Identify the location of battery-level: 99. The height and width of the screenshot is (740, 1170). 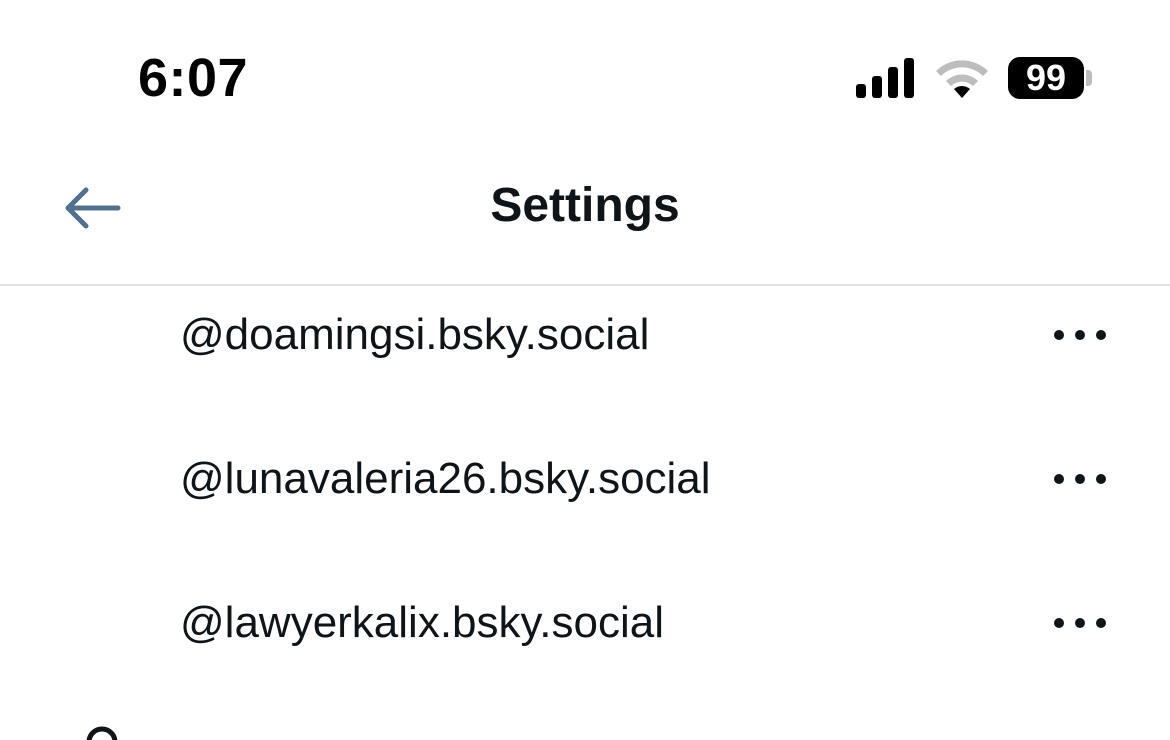
(1046, 77).